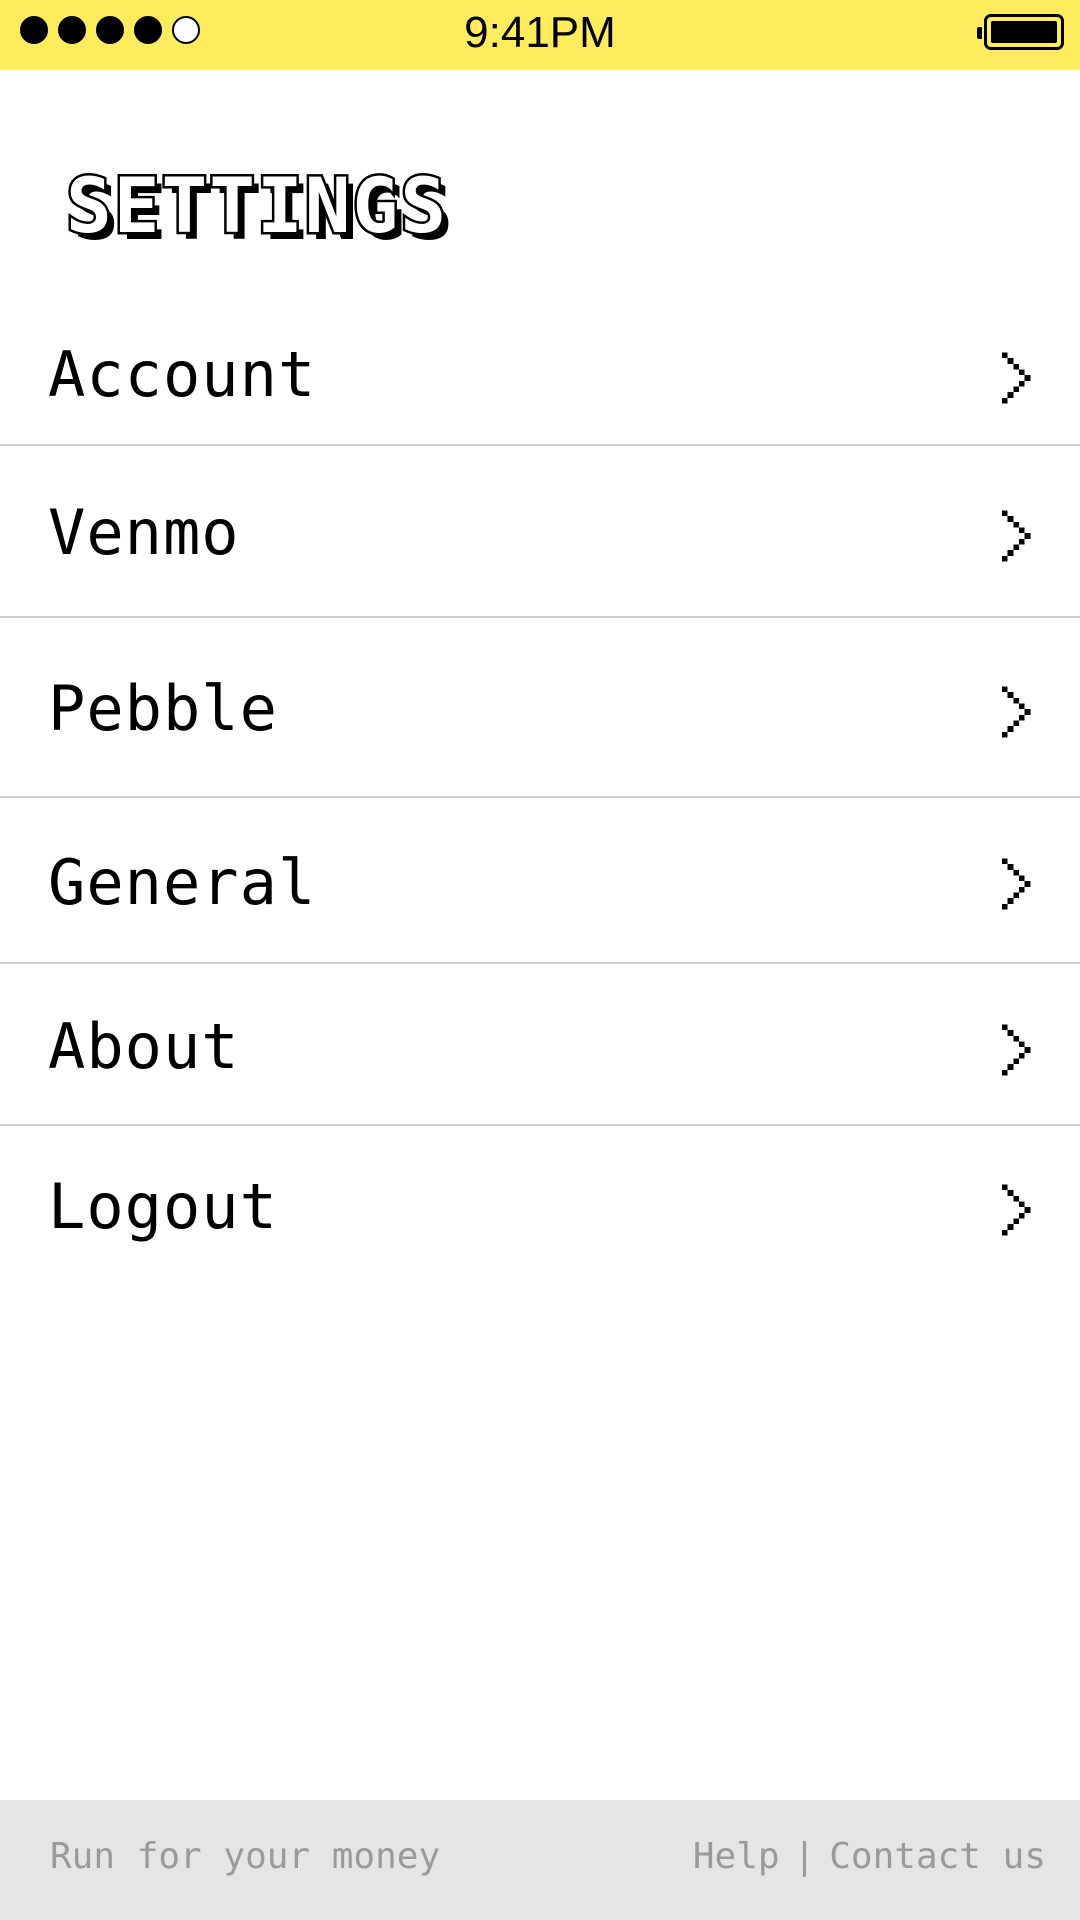 The height and width of the screenshot is (1920, 1080). Describe the element at coordinates (736, 1856) in the screenshot. I see `help-link: Help` at that location.